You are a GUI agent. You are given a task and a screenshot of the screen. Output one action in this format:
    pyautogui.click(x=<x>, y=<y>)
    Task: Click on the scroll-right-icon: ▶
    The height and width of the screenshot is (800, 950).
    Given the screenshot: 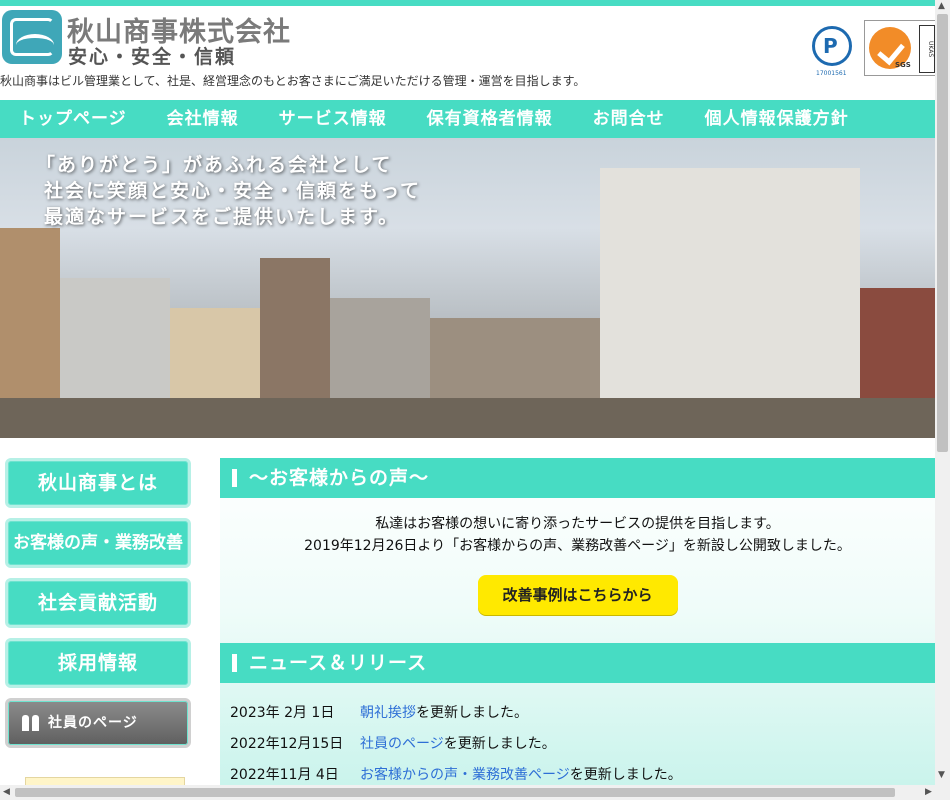 What is the action you would take?
    pyautogui.click(x=928, y=792)
    